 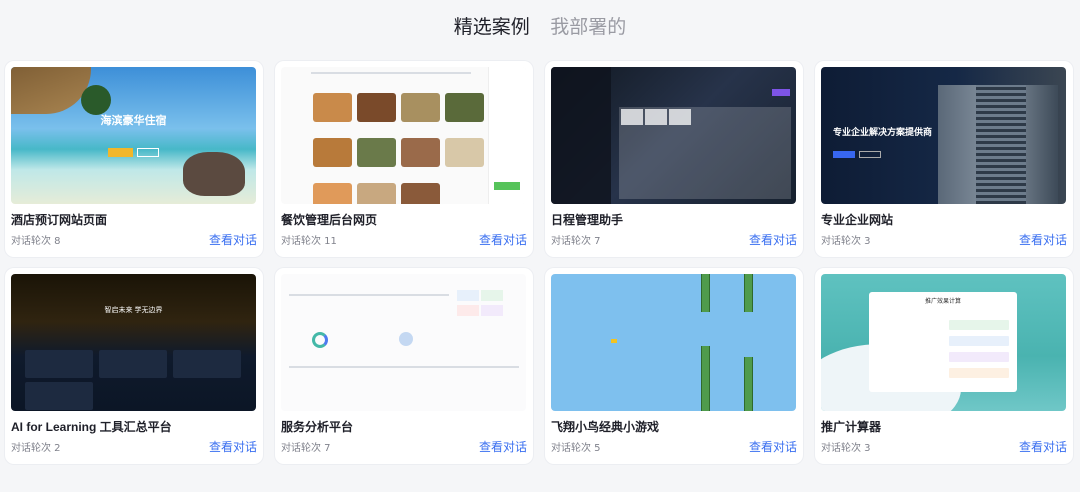 What do you see at coordinates (133, 342) in the screenshot?
I see `case-thumbnail: 智启未来 学无边界` at bounding box center [133, 342].